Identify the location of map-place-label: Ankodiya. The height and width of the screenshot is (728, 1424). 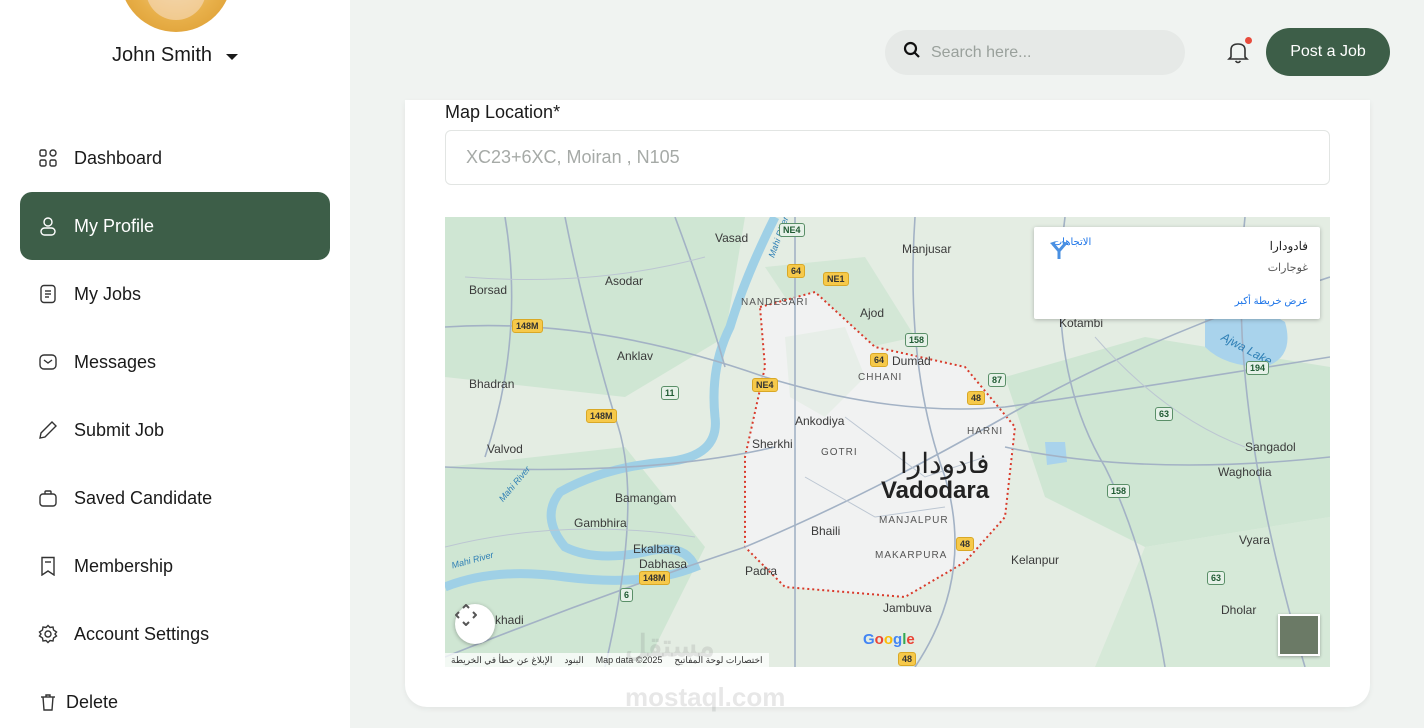
(820, 421).